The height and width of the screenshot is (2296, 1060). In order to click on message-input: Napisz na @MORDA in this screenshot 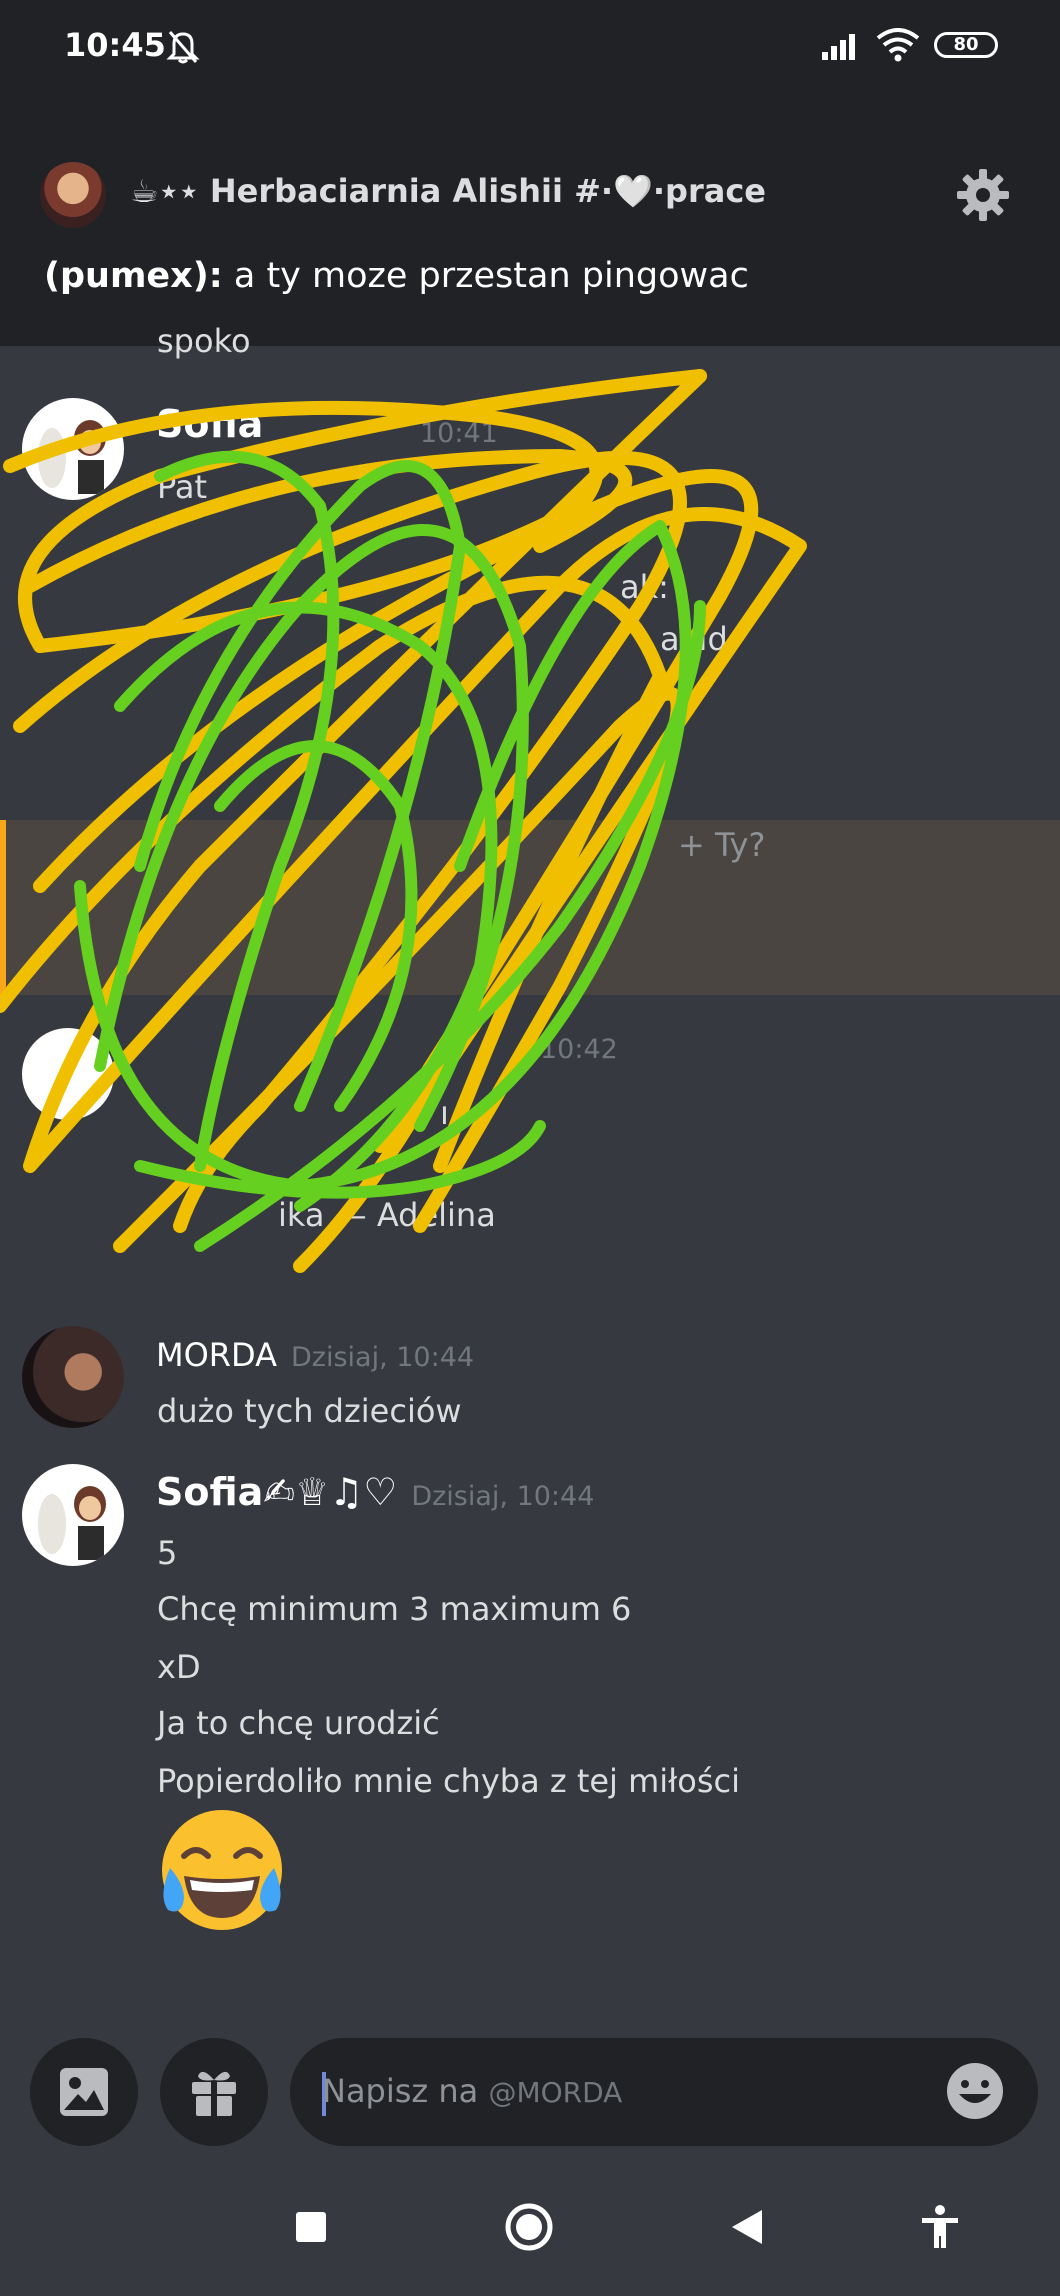, I will do `click(664, 2092)`.